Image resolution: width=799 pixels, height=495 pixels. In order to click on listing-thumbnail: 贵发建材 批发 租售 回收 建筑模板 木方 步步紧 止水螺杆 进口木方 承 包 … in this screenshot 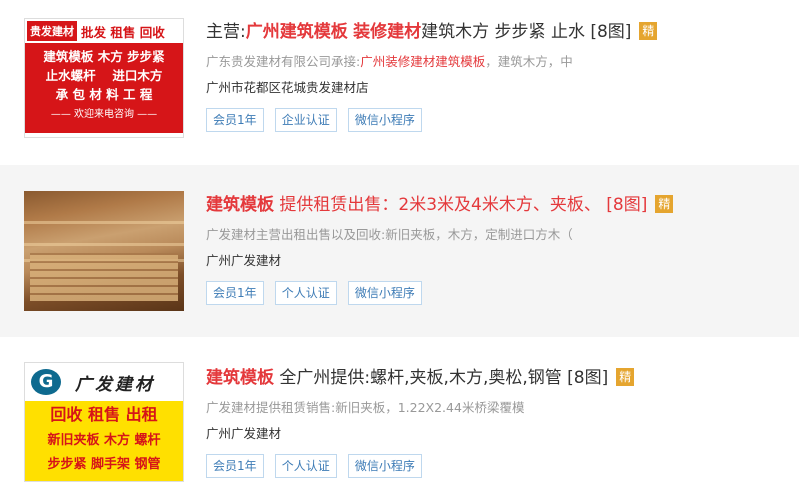, I will do `click(104, 78)`.